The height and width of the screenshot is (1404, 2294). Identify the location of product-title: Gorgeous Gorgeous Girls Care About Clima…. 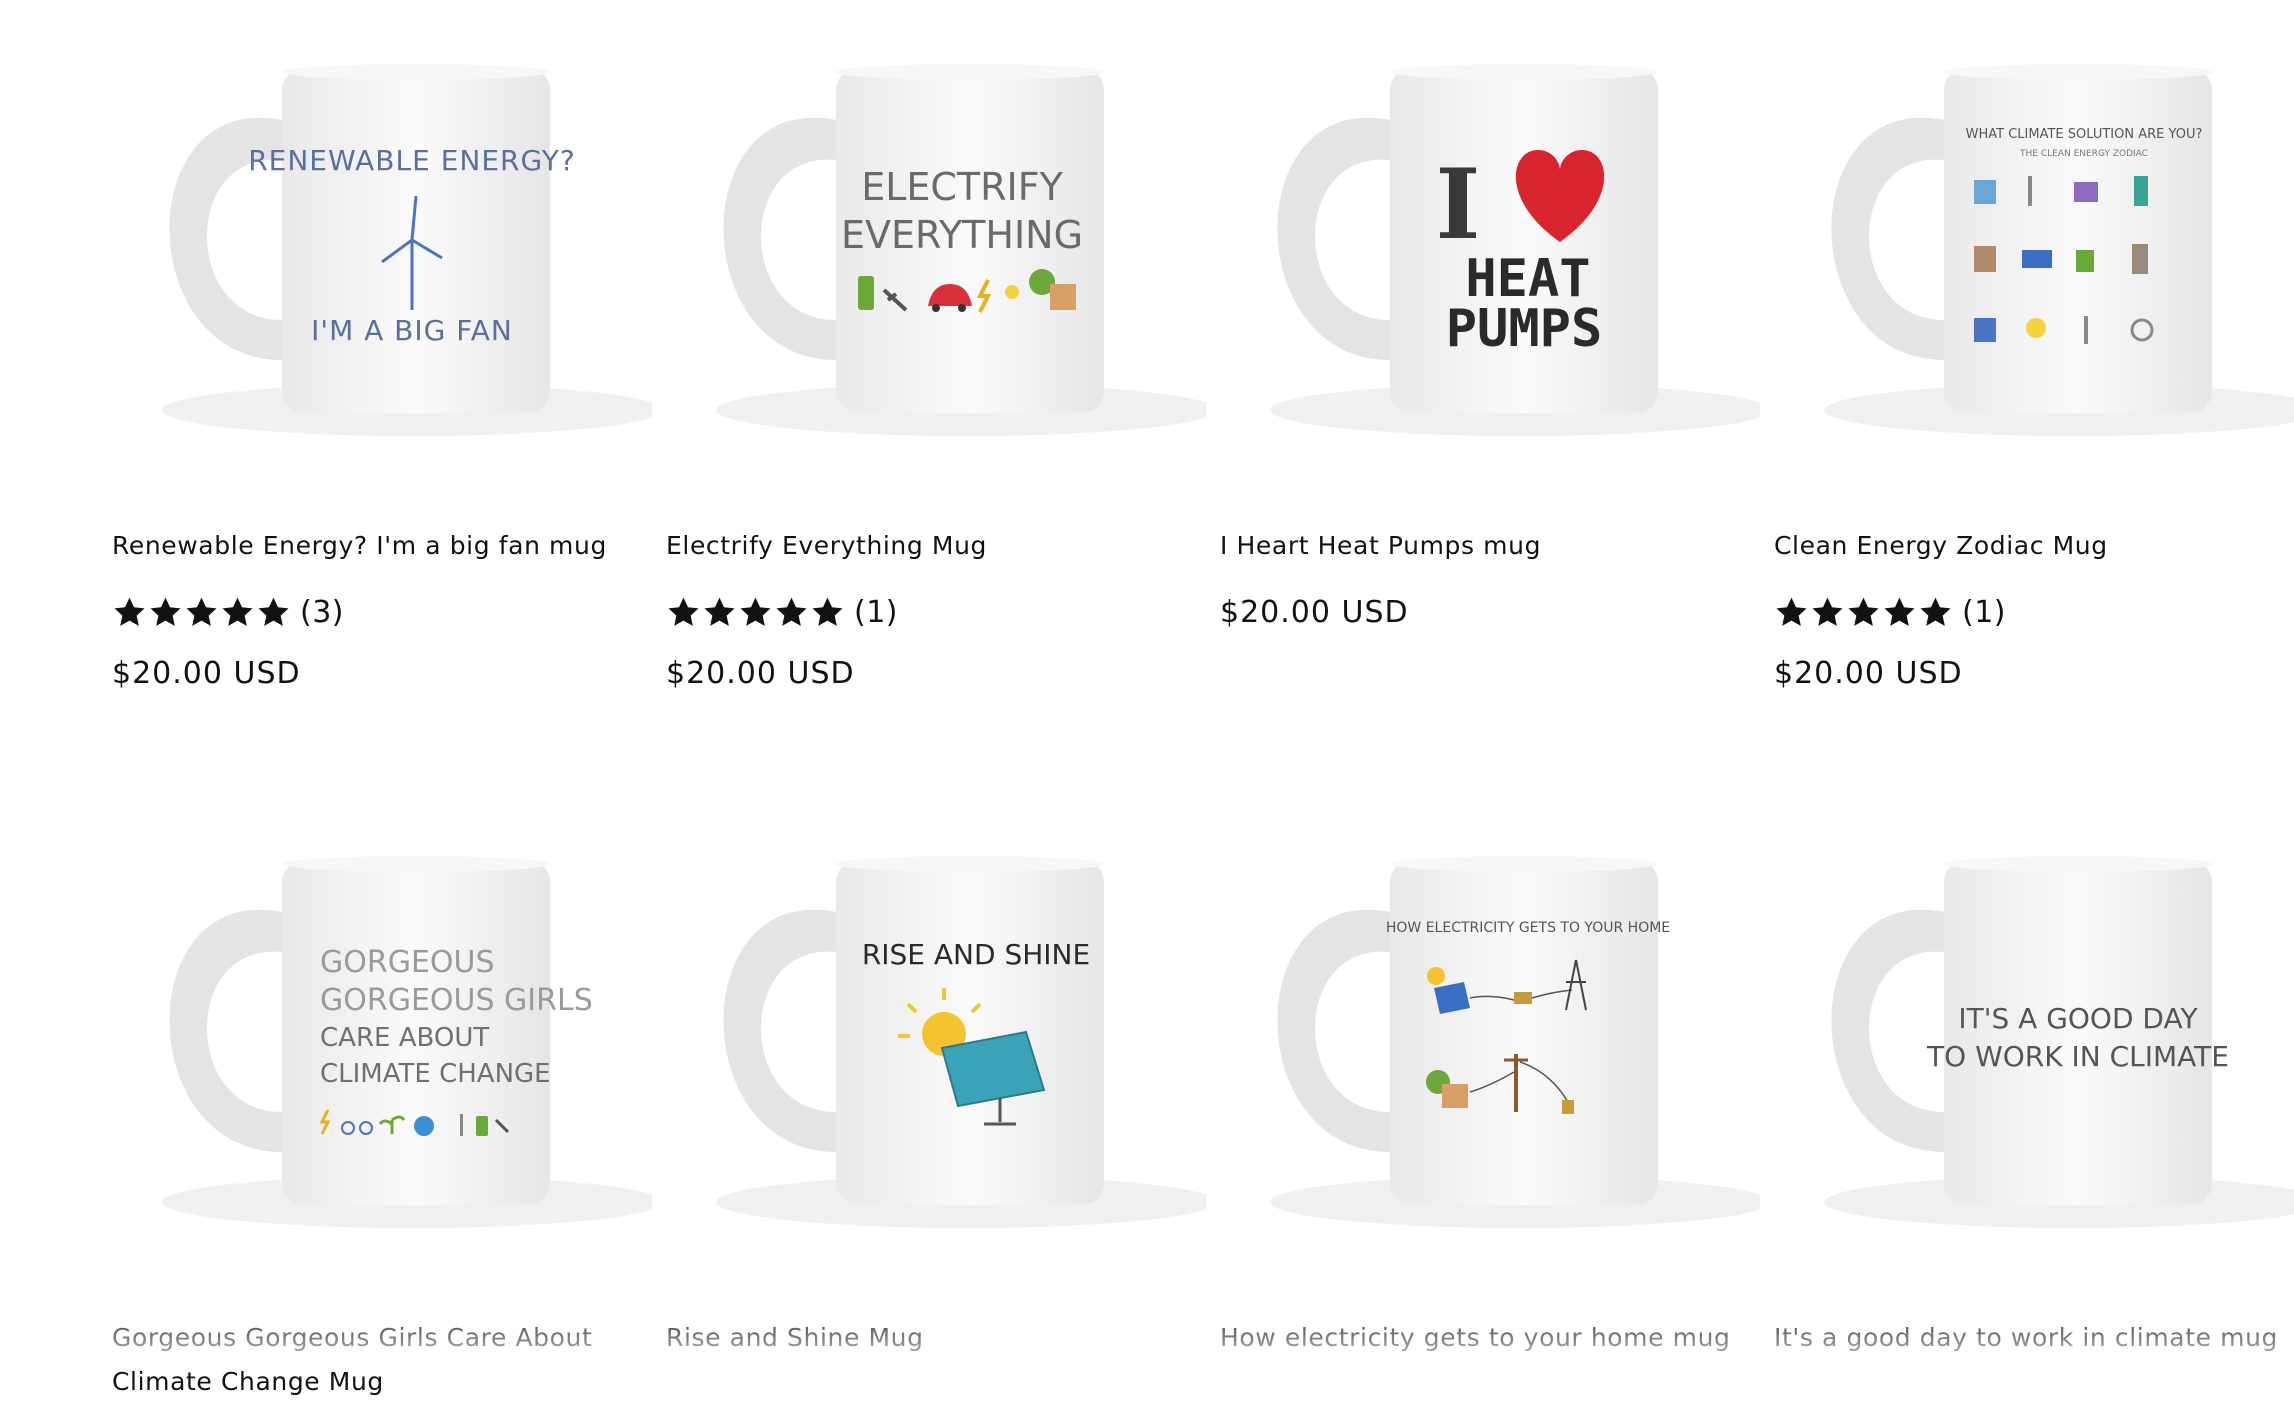
(382, 1360).